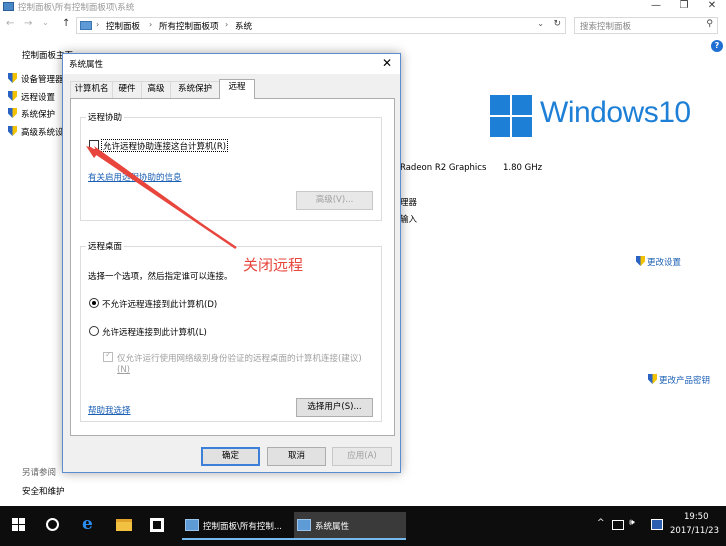 The width and height of the screenshot is (726, 546). Describe the element at coordinates (124, 525) in the screenshot. I see `file-explorer-icon` at that location.